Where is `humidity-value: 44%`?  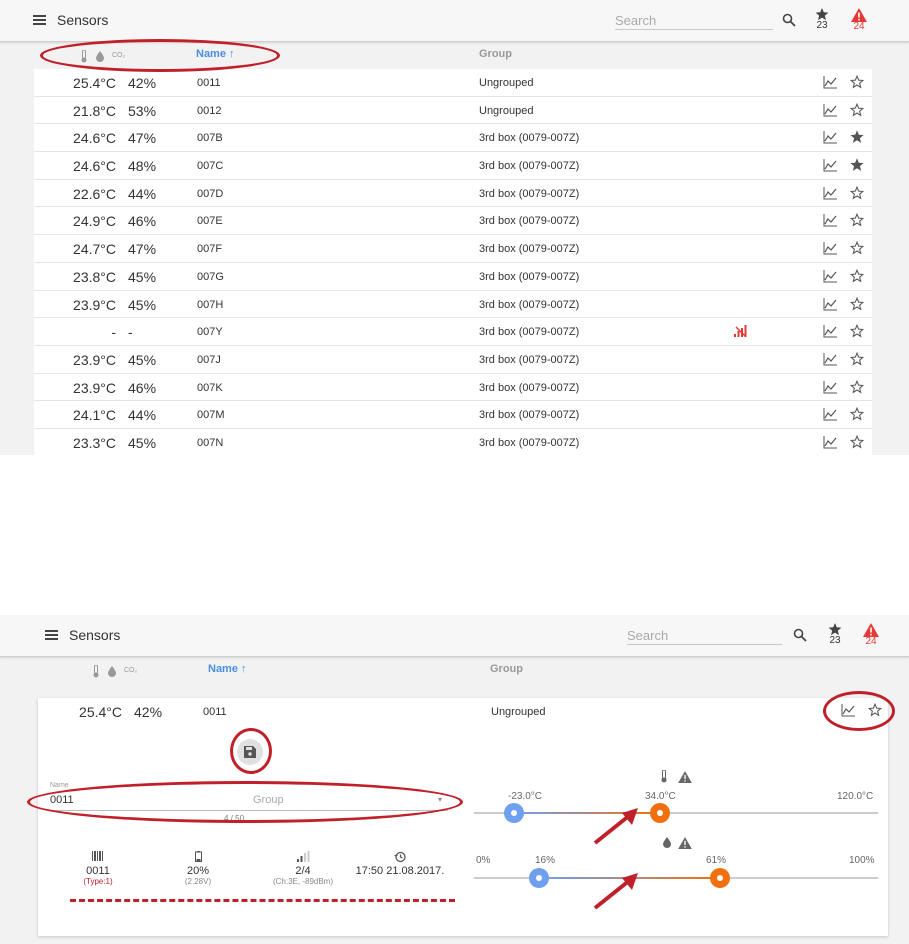 humidity-value: 44% is located at coordinates (142, 415).